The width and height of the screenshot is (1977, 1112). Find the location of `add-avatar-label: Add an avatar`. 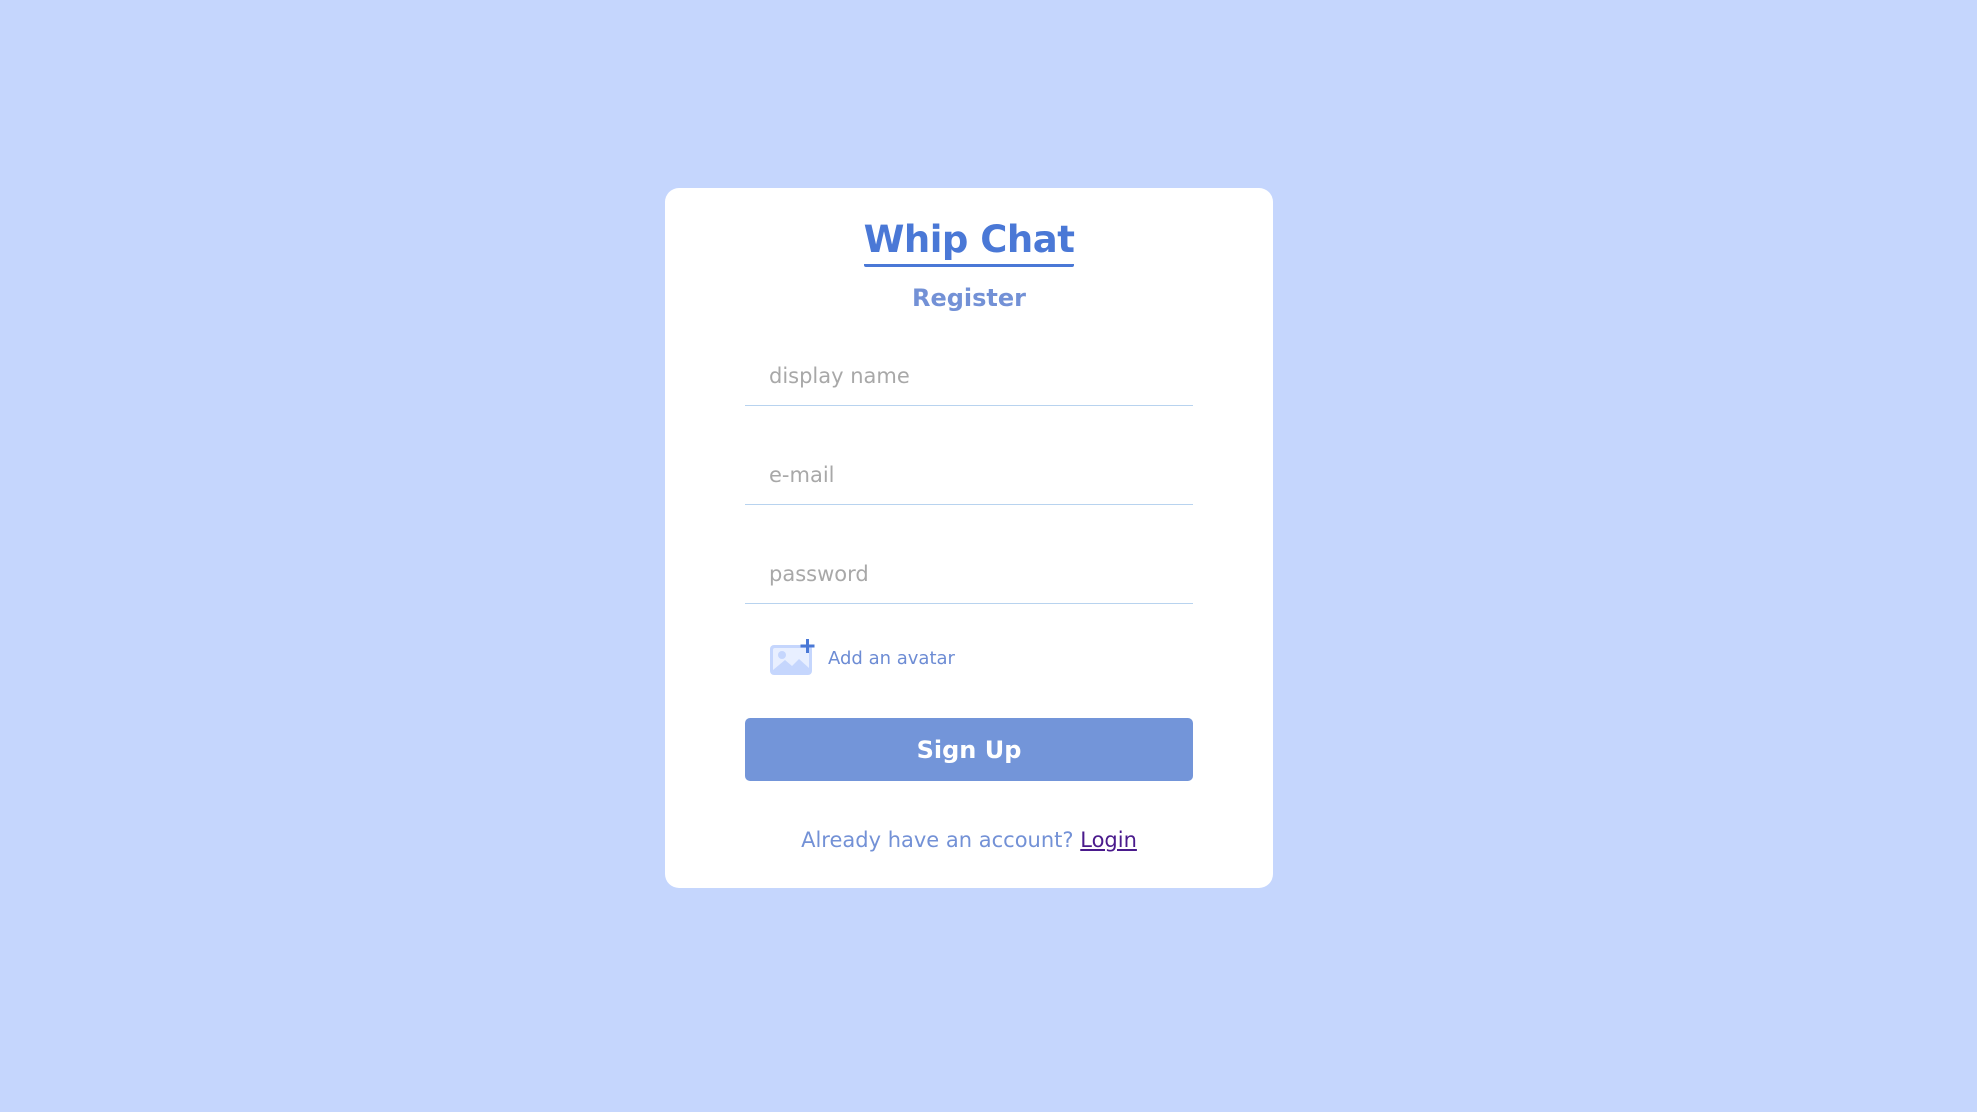

add-avatar-label: Add an avatar is located at coordinates (891, 658).